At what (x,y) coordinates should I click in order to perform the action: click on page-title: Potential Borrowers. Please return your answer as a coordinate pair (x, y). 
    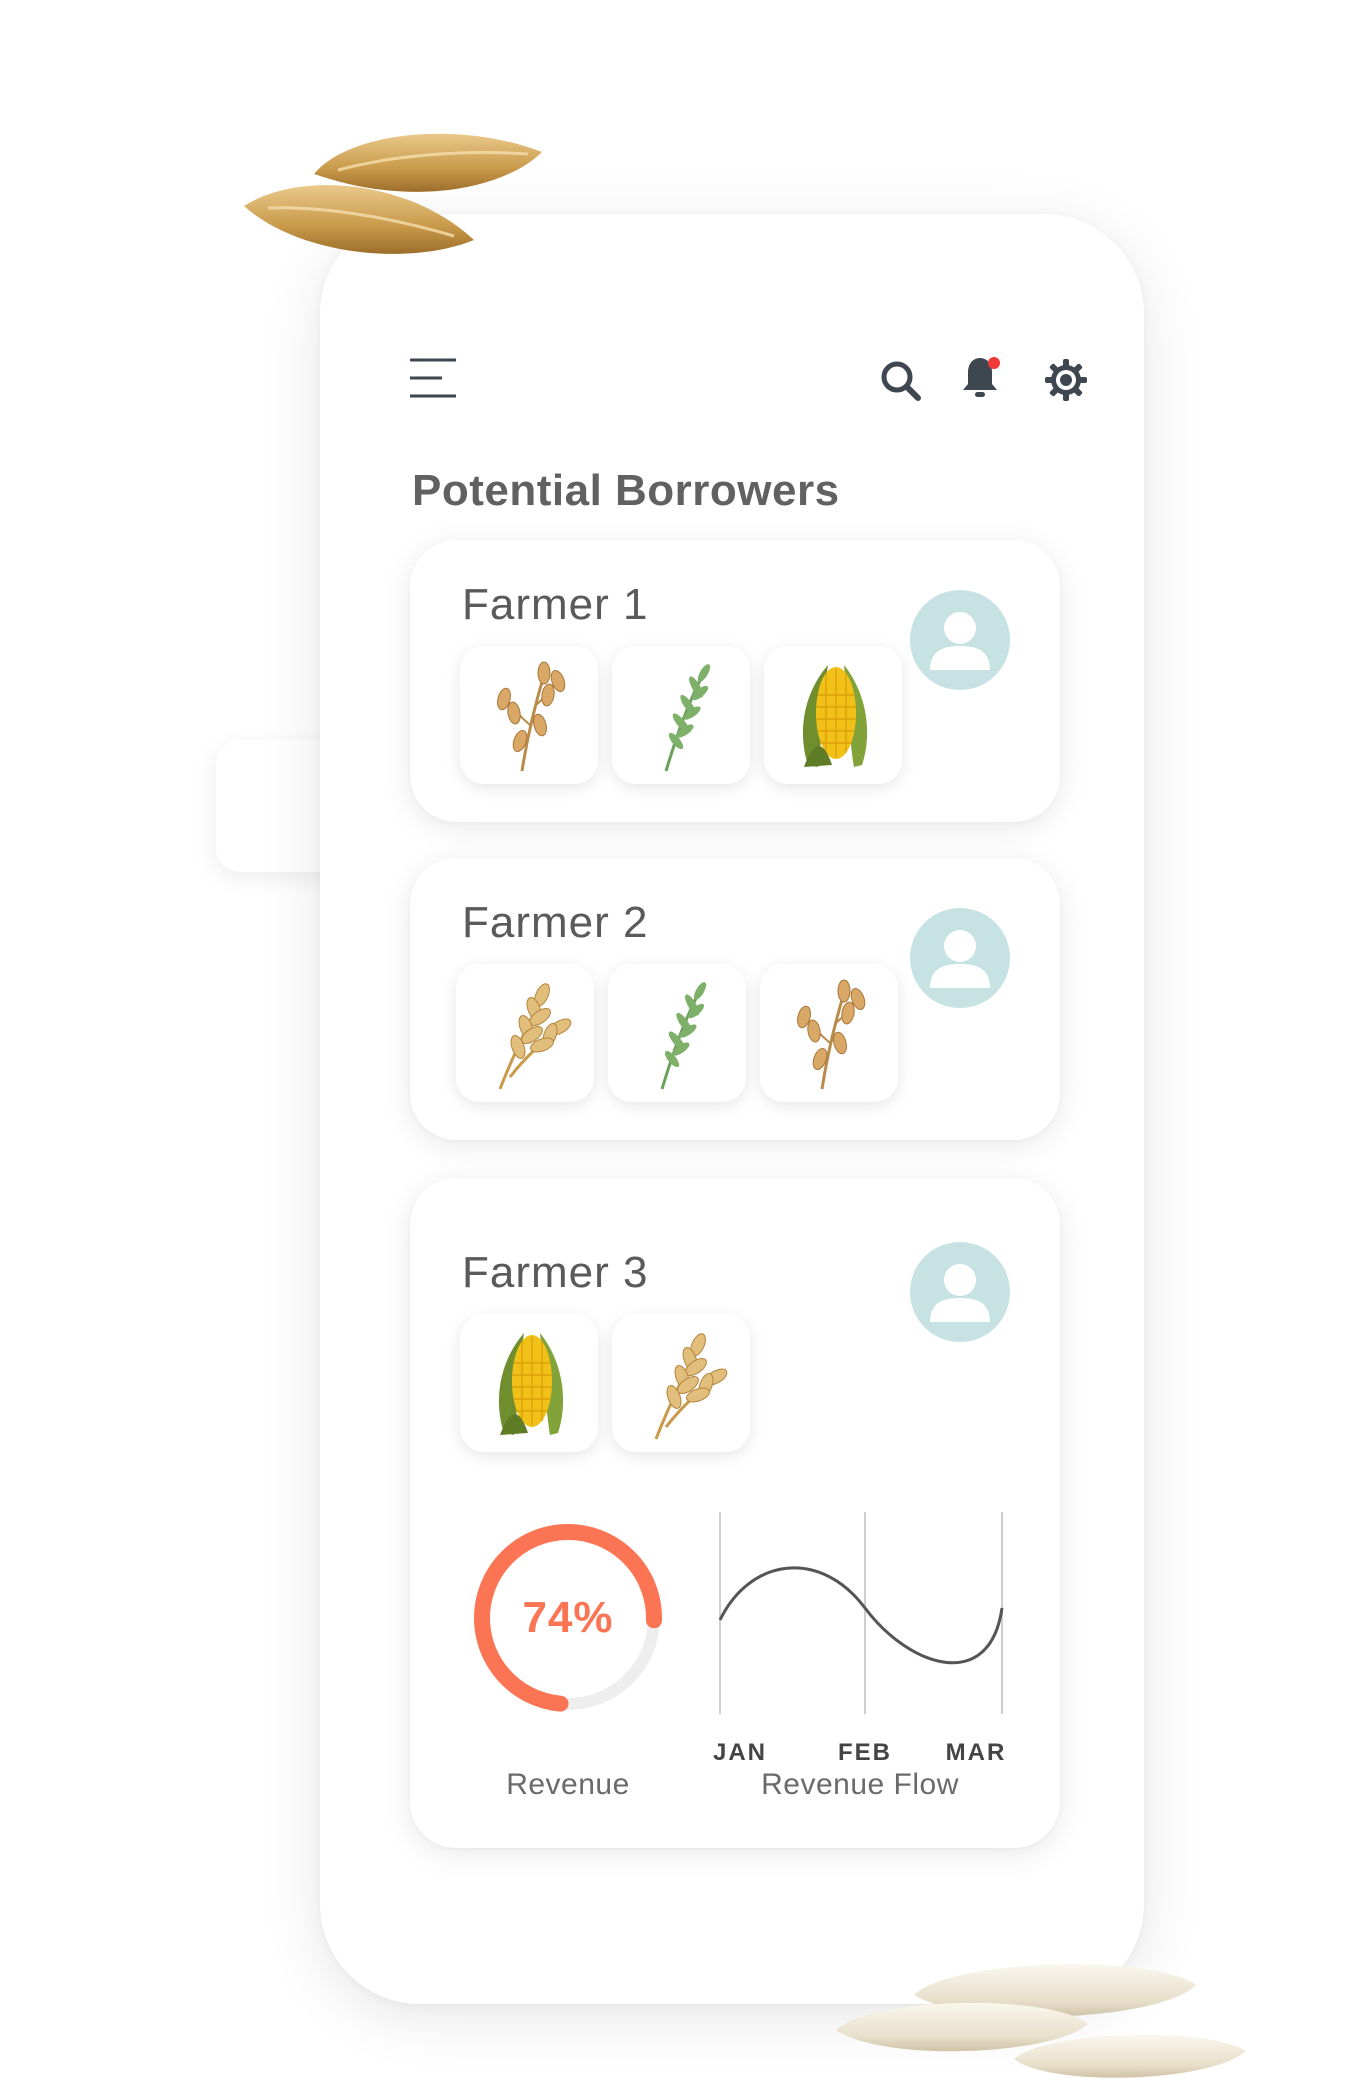
    Looking at the image, I should click on (626, 490).